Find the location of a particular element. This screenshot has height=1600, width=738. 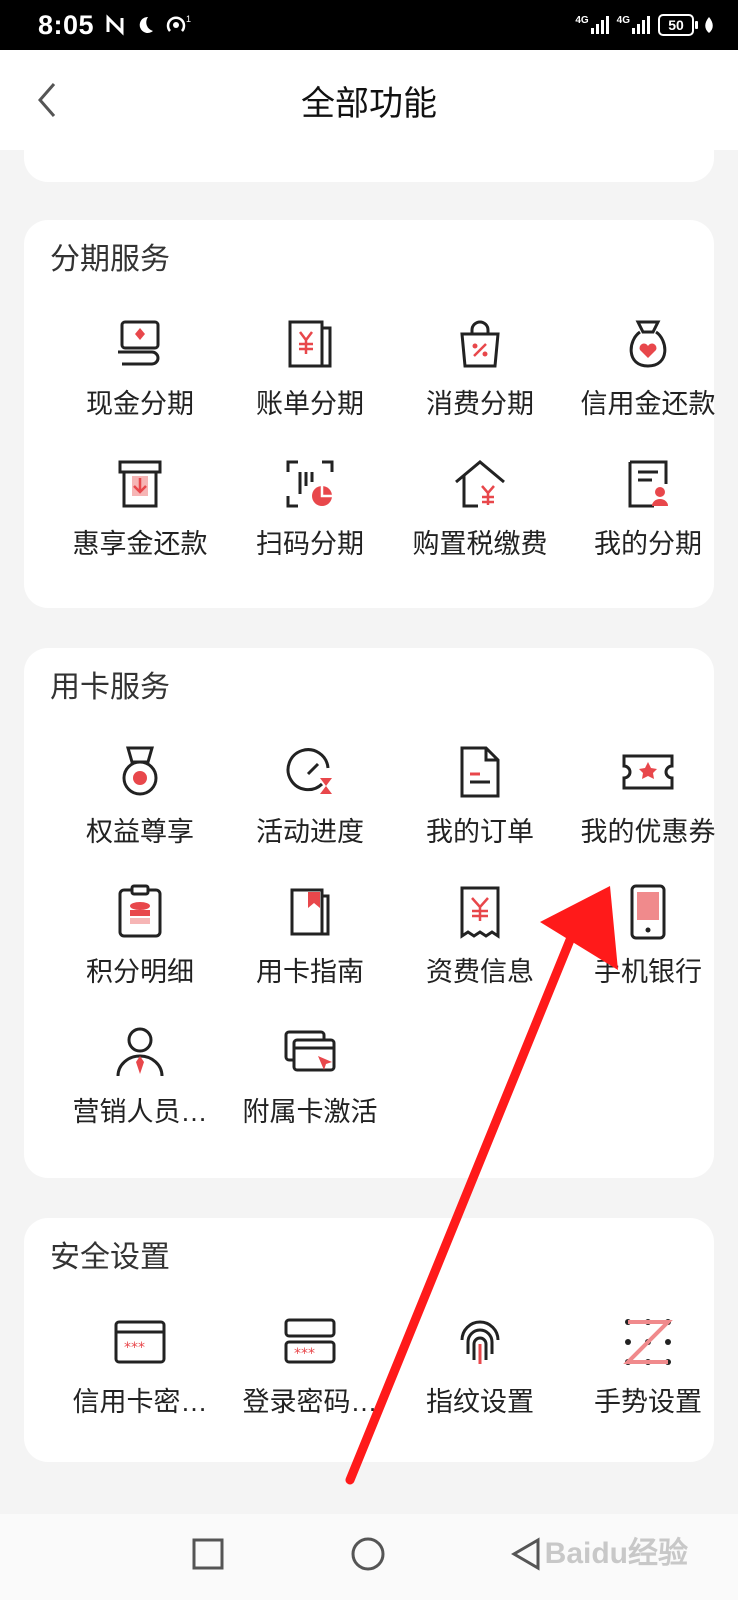

gauge-hourglass-icon is located at coordinates (309, 771).